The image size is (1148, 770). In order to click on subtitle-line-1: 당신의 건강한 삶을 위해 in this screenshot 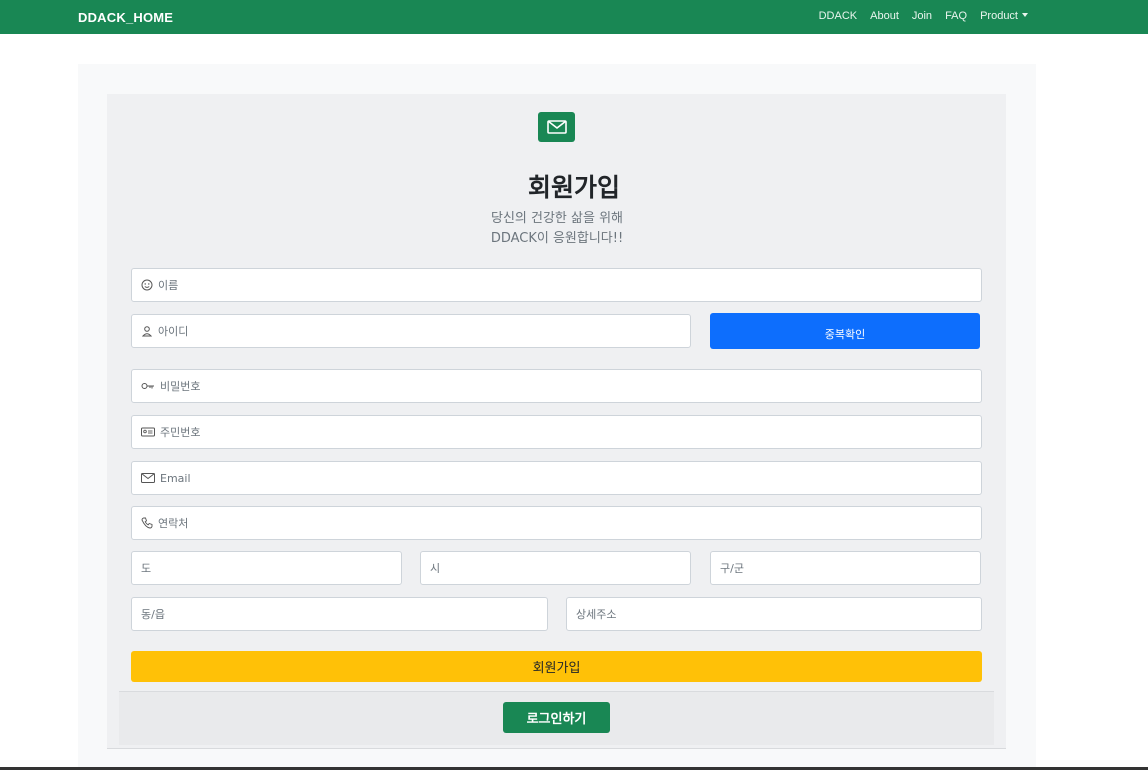, I will do `click(557, 218)`.